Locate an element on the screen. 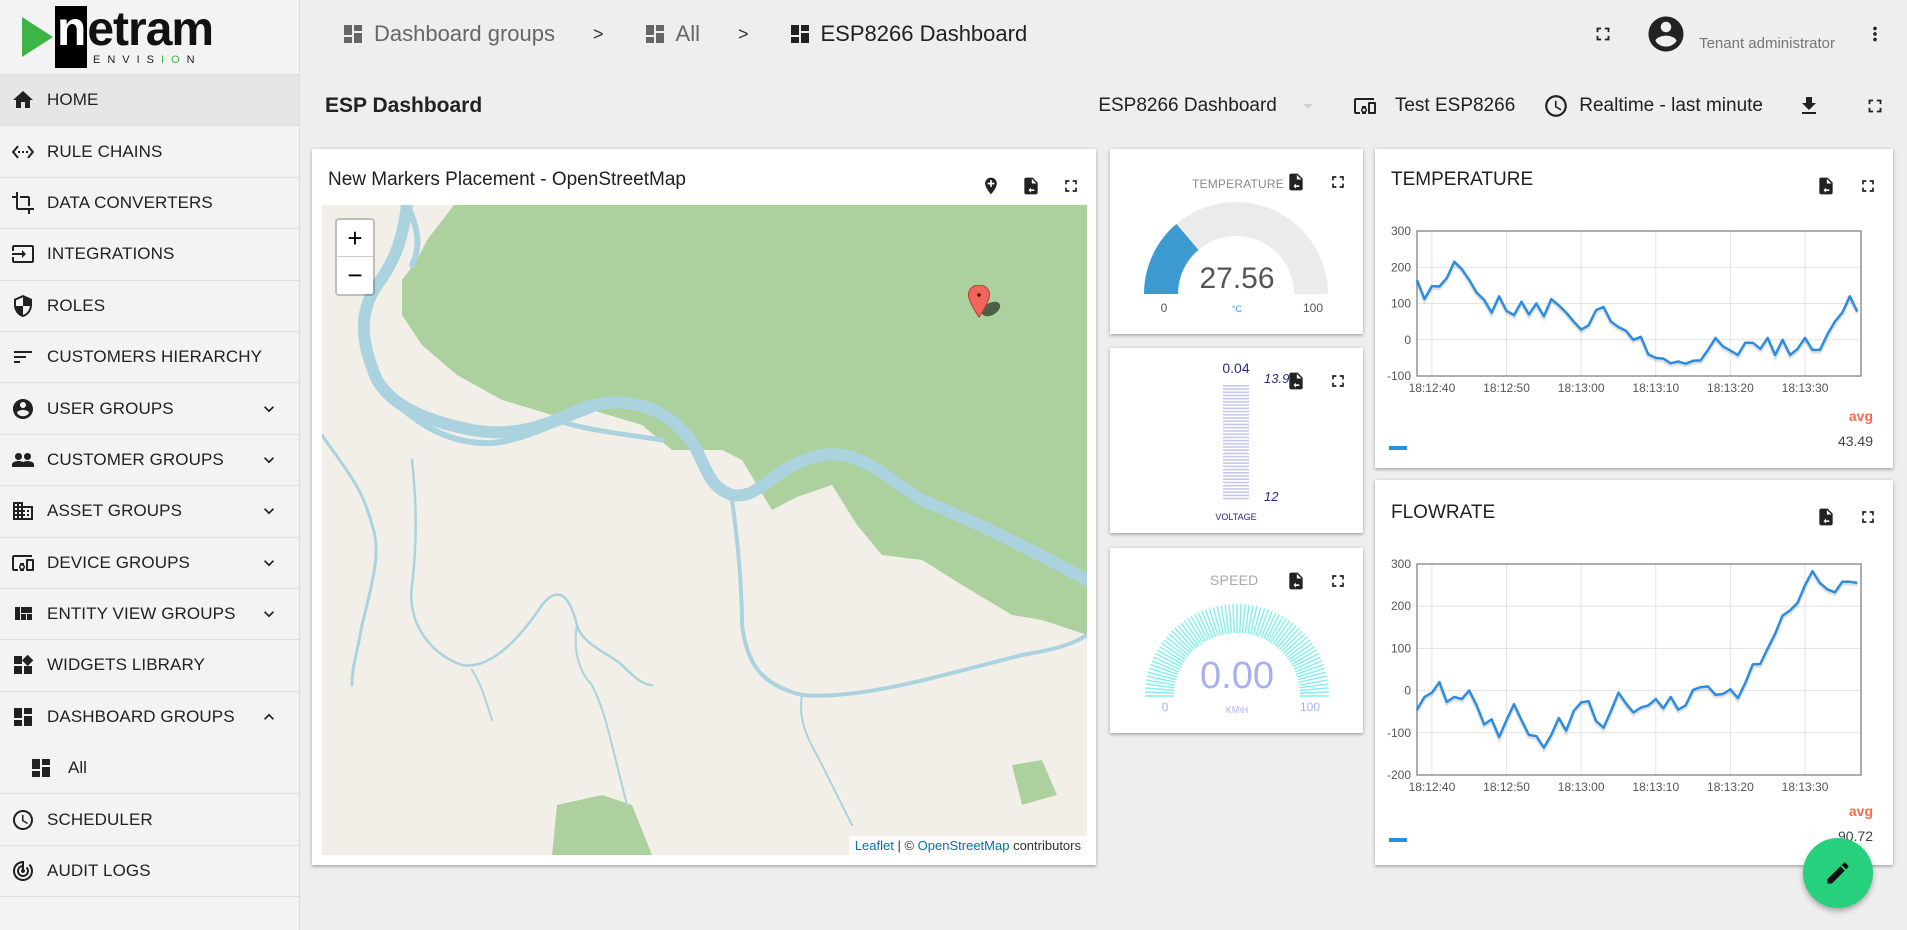 The height and width of the screenshot is (930, 1907). dashboard-state-select: ESP8266 Dashboard is located at coordinates (1205, 106).